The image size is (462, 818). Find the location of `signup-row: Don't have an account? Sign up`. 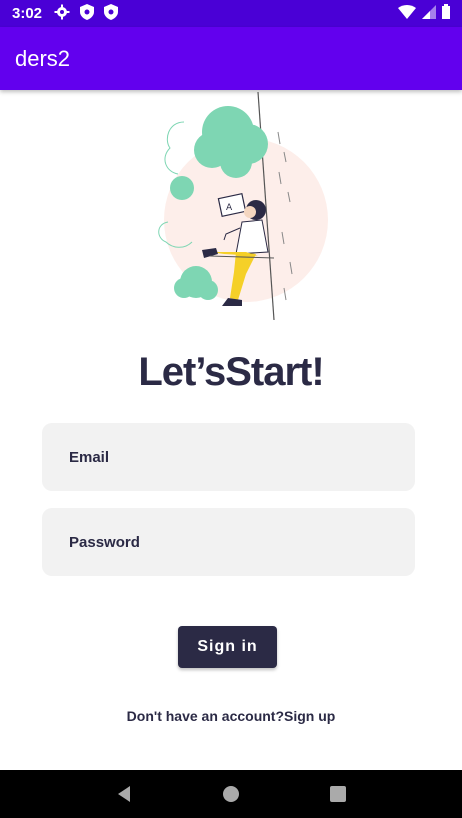

signup-row: Don't have an account? Sign up is located at coordinates (231, 716).